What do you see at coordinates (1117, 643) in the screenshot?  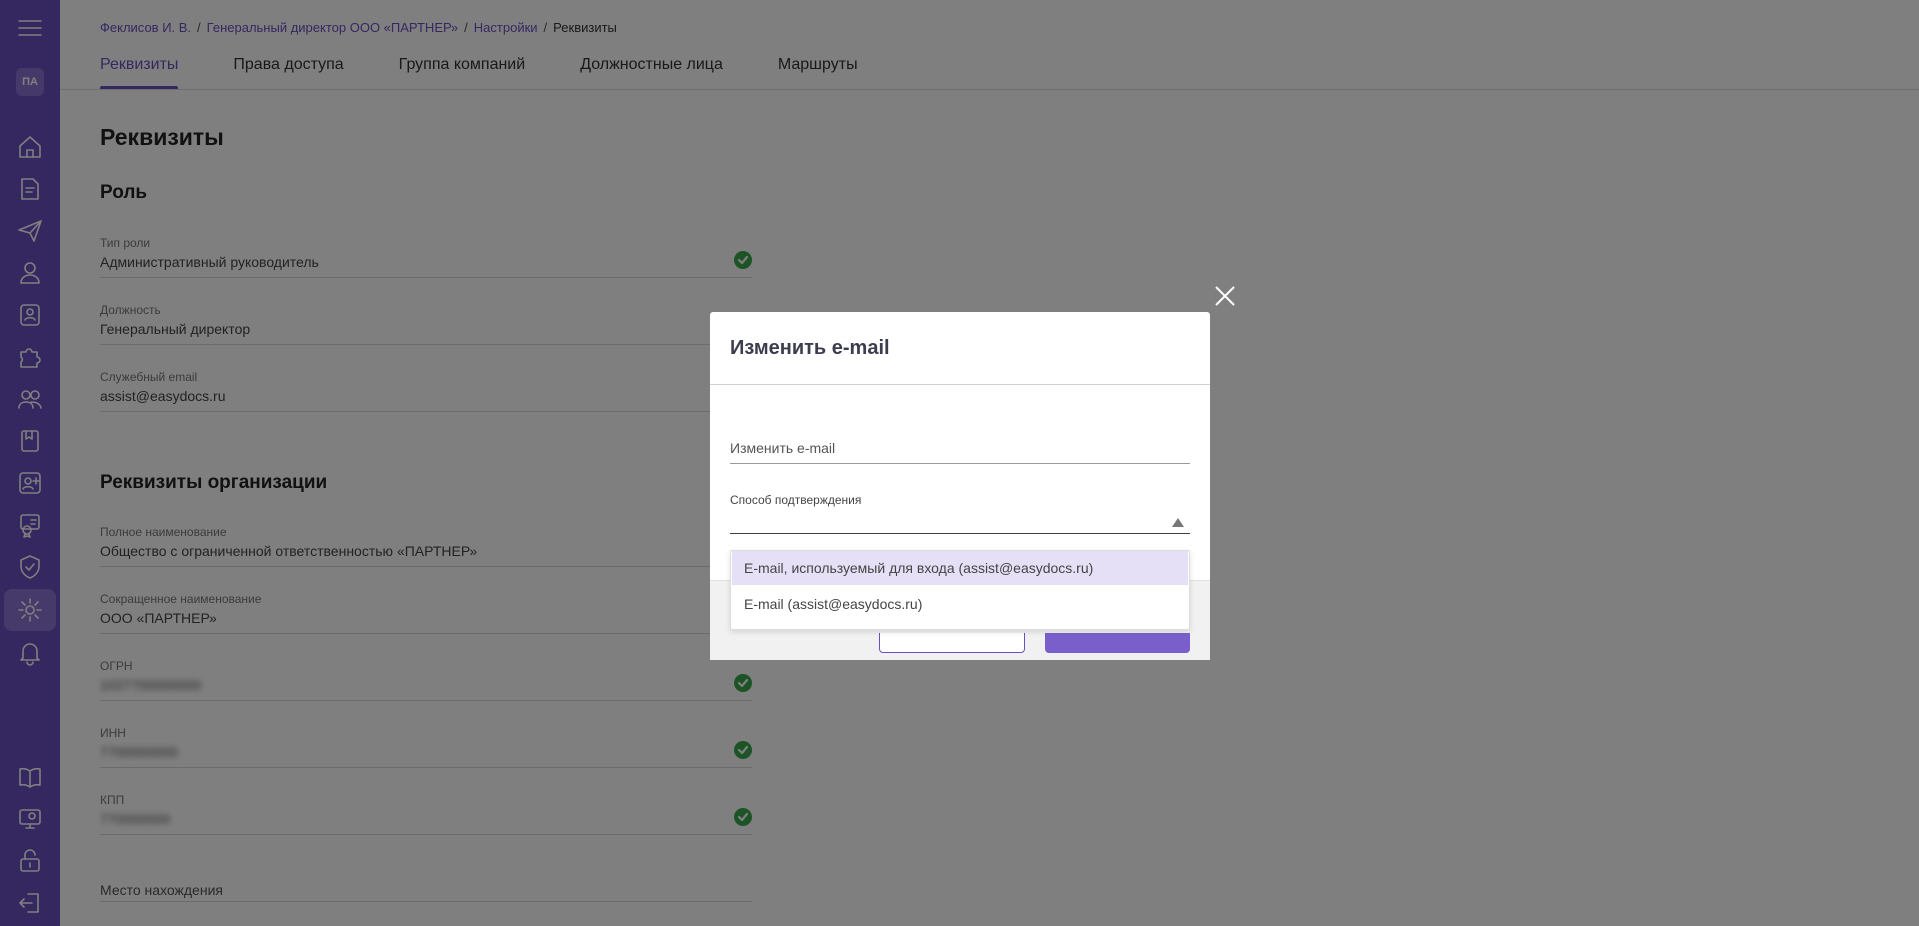 I see `submit-button` at bounding box center [1117, 643].